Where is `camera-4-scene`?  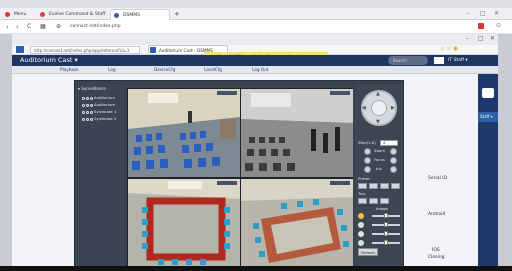 camera-4-scene is located at coordinates (297, 223).